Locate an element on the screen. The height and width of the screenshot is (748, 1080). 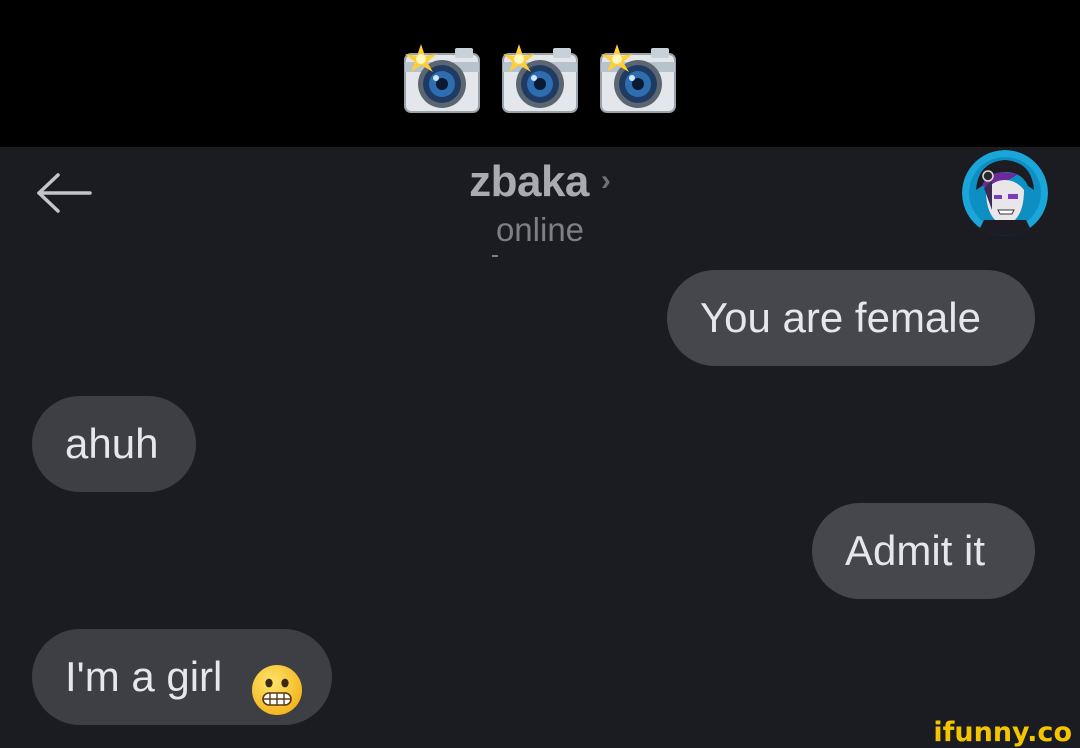
contact-status: online is located at coordinates (540, 229).